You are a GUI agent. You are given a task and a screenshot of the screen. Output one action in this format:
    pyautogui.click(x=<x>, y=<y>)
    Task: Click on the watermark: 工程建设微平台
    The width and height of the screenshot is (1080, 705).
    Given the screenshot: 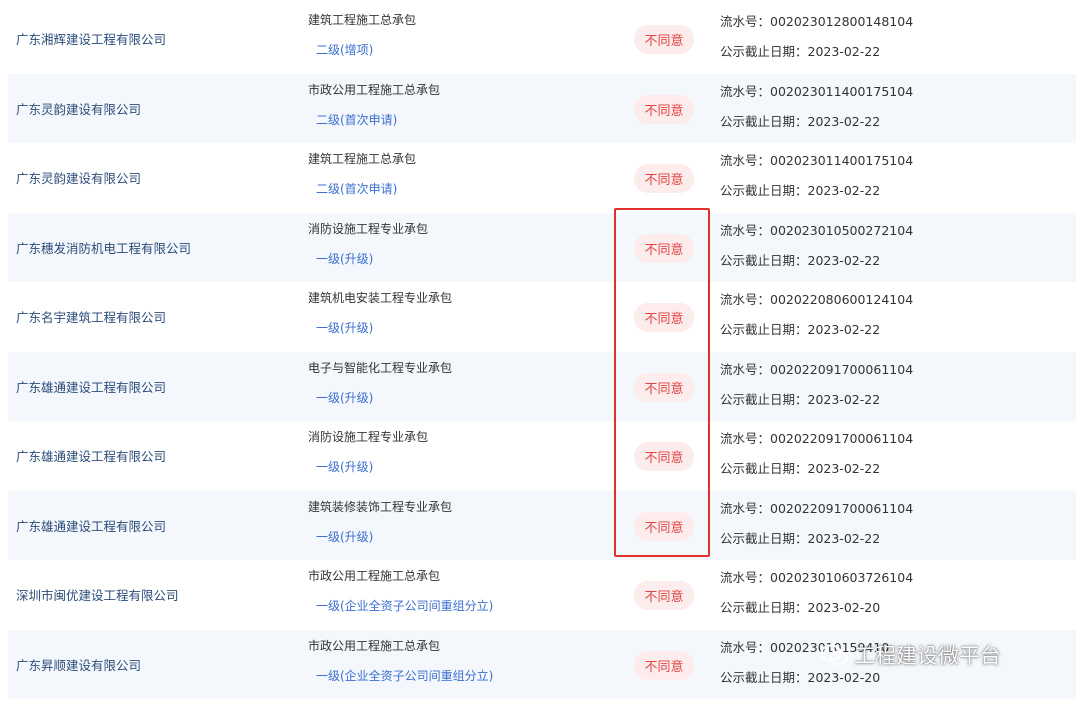 What is the action you would take?
    pyautogui.click(x=910, y=655)
    